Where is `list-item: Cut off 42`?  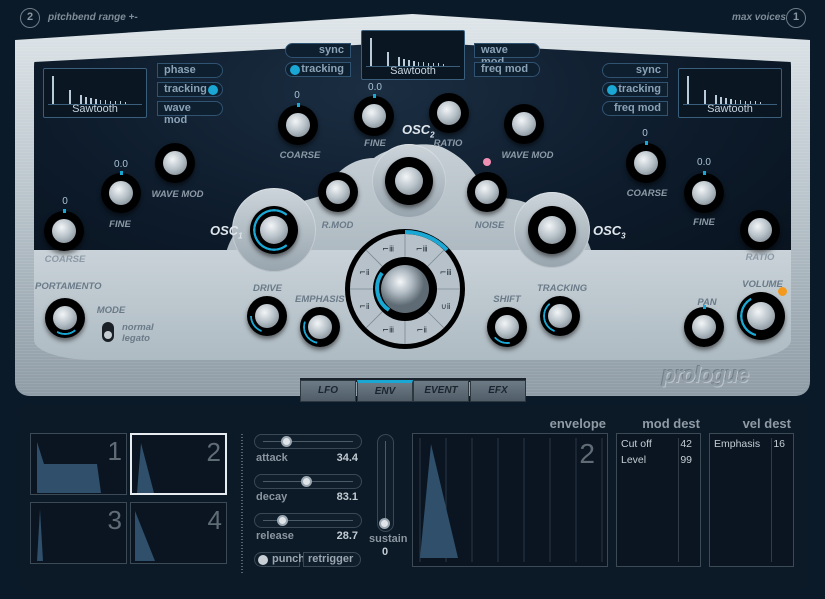 list-item: Cut off 42 is located at coordinates (658, 445).